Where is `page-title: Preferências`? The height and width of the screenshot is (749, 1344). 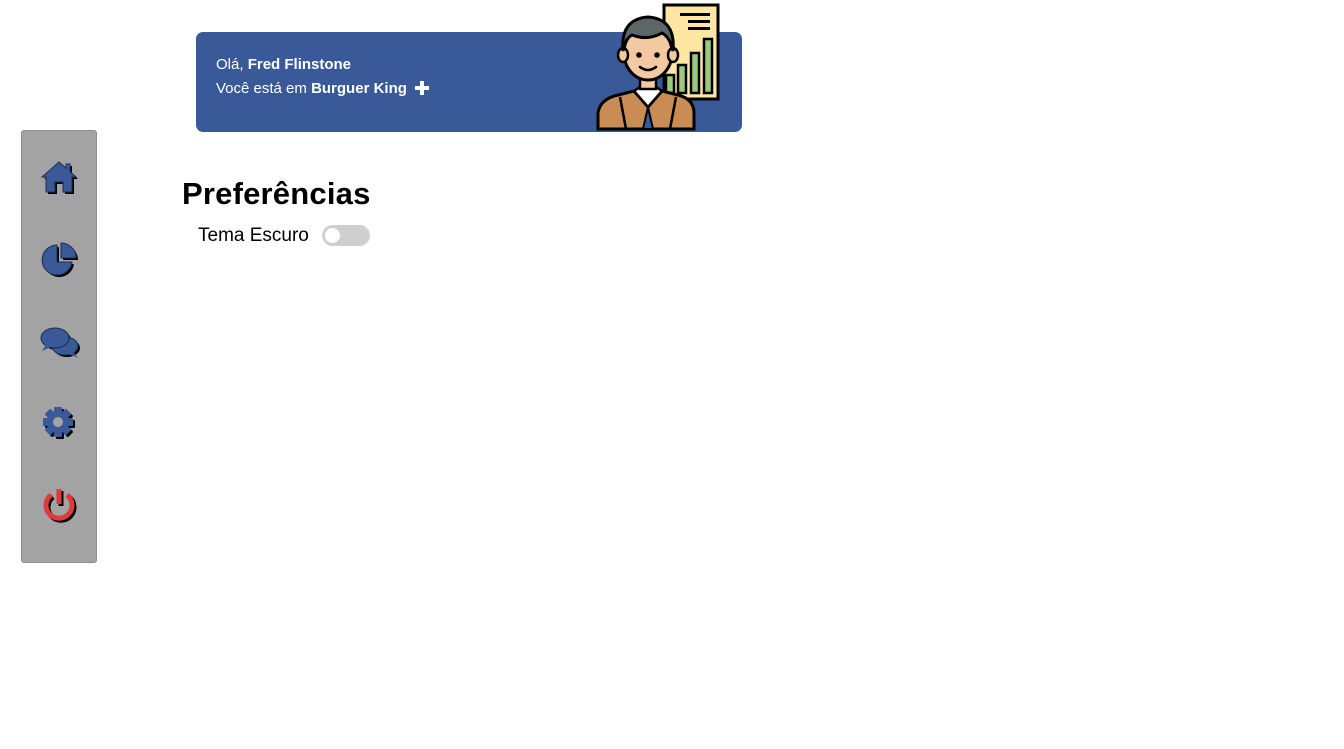
page-title: Preferências is located at coordinates (276, 193).